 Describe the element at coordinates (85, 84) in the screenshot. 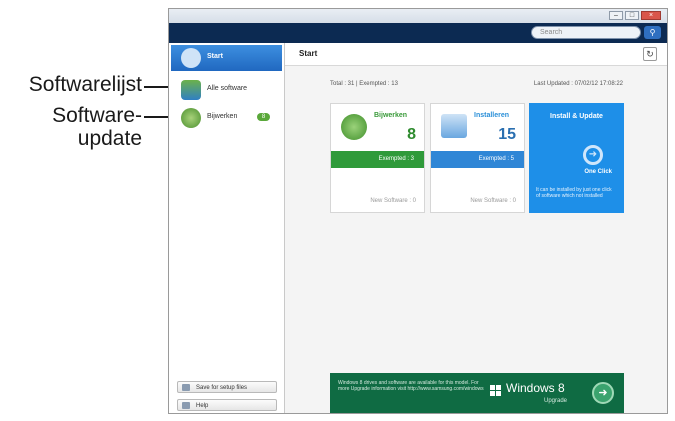

I see `callout-softwarelist: Softwarelijst` at that location.